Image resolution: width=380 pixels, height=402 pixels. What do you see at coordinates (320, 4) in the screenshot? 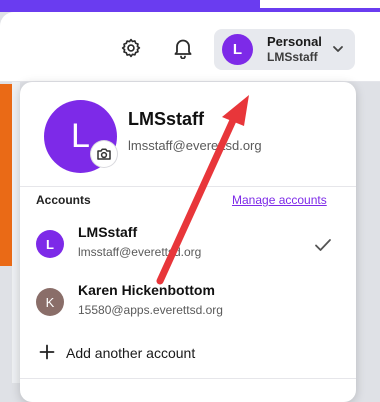
I see `top-band-edge` at bounding box center [320, 4].